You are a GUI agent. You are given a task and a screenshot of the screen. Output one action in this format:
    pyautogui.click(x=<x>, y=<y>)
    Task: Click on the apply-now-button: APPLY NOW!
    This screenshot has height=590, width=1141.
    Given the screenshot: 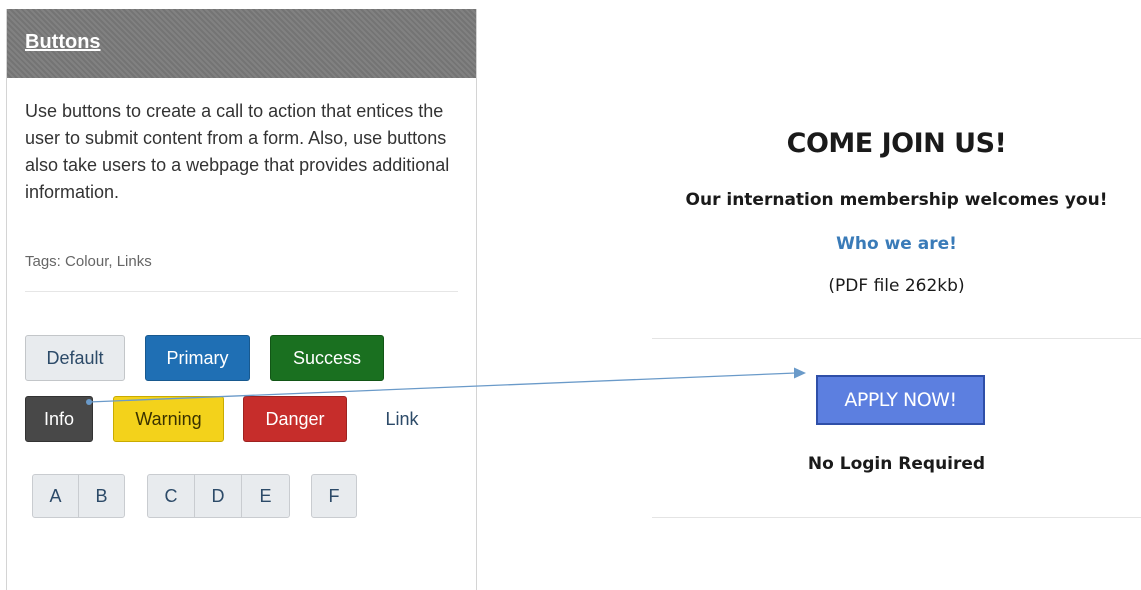 What is the action you would take?
    pyautogui.click(x=900, y=400)
    